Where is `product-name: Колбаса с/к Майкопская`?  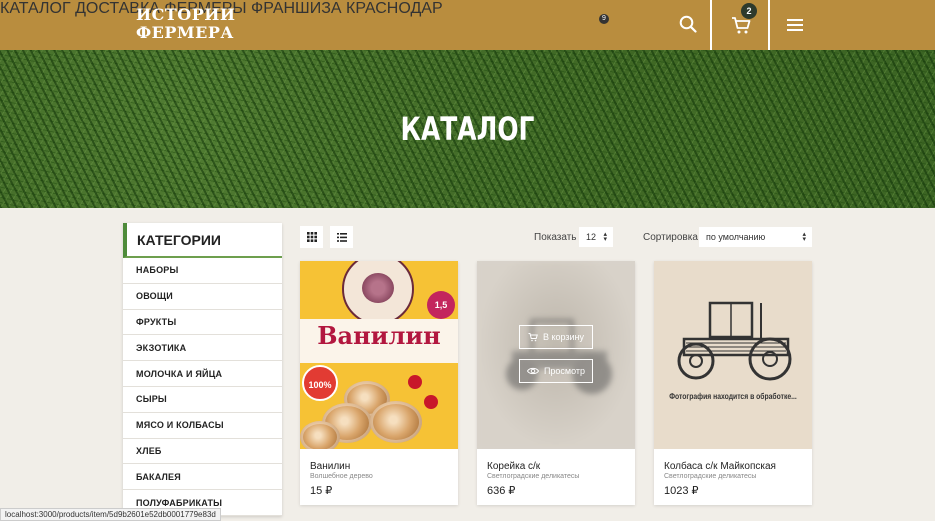 product-name: Колбаса с/к Майкопская is located at coordinates (720, 466).